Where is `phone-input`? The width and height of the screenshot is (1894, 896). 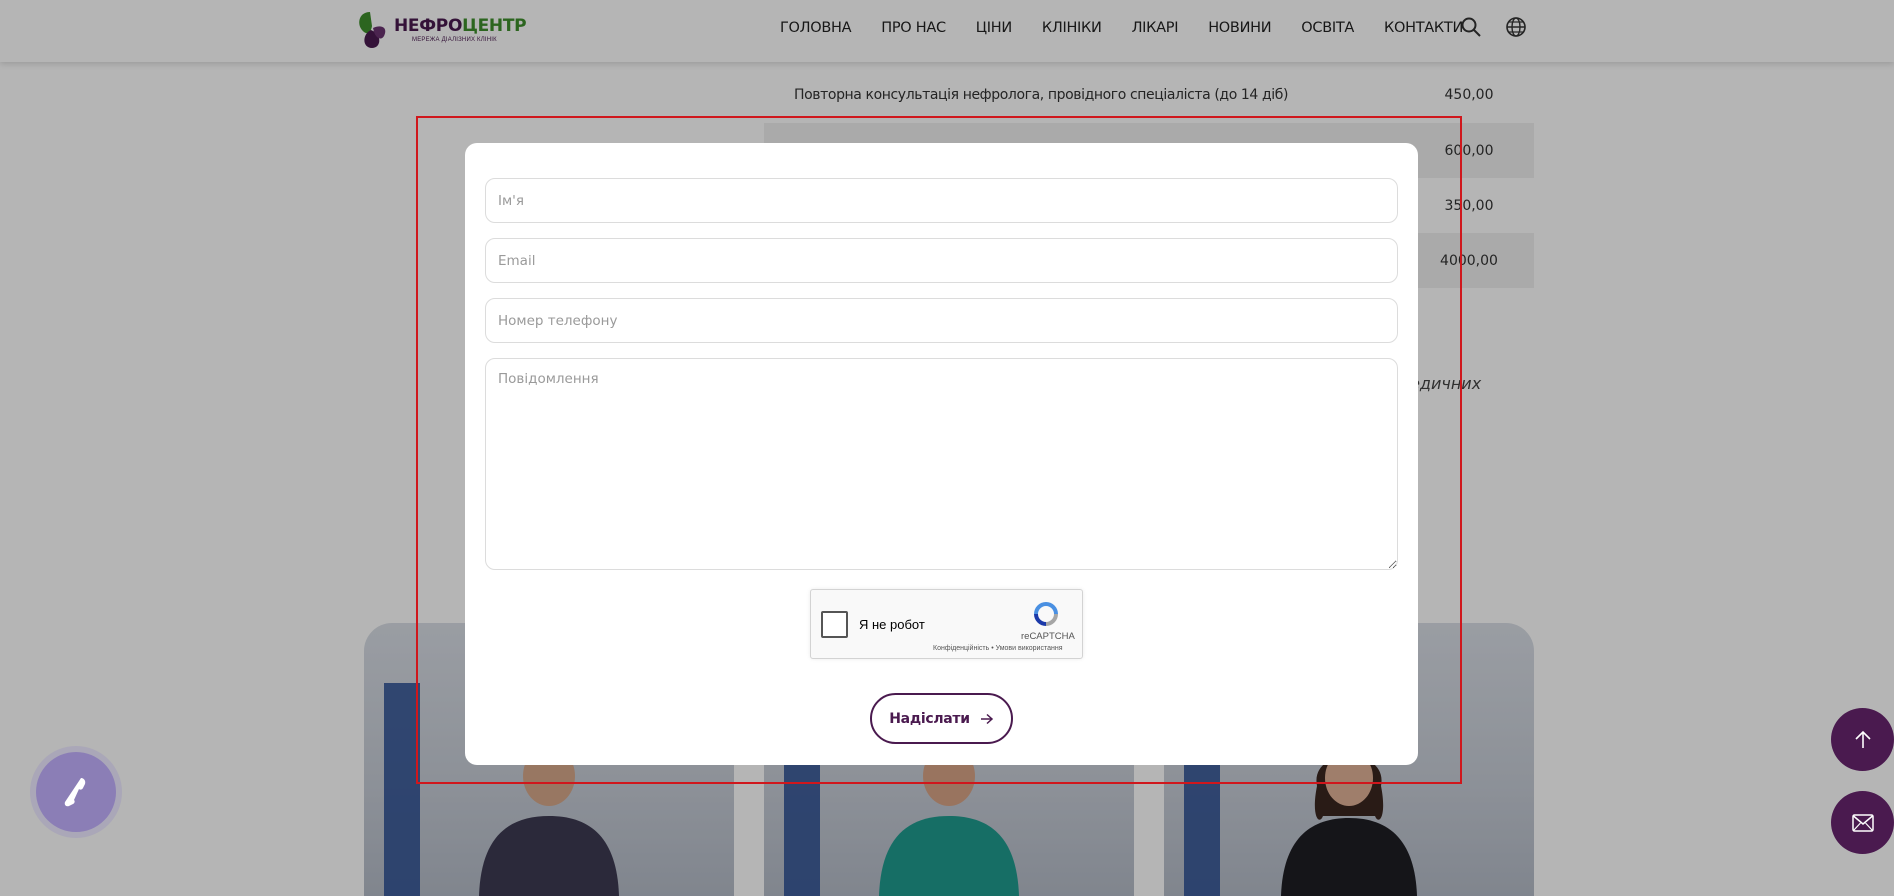 phone-input is located at coordinates (941, 320).